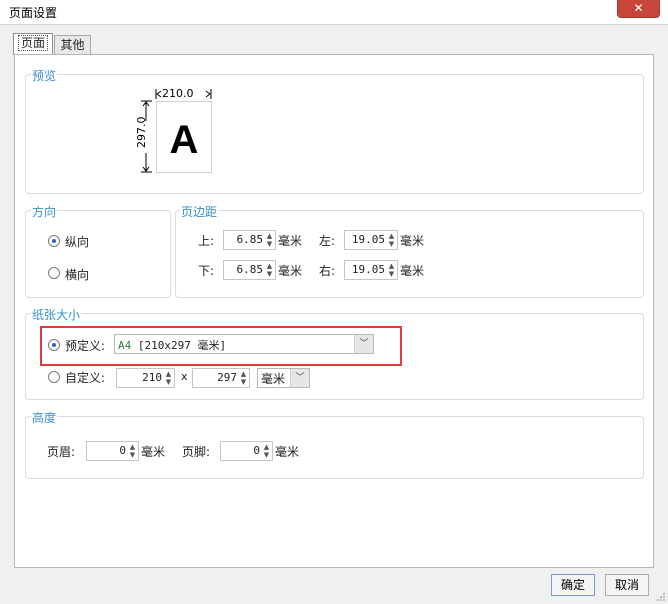 The image size is (668, 604). I want to click on portrait-label: 纵向, so click(77, 241).